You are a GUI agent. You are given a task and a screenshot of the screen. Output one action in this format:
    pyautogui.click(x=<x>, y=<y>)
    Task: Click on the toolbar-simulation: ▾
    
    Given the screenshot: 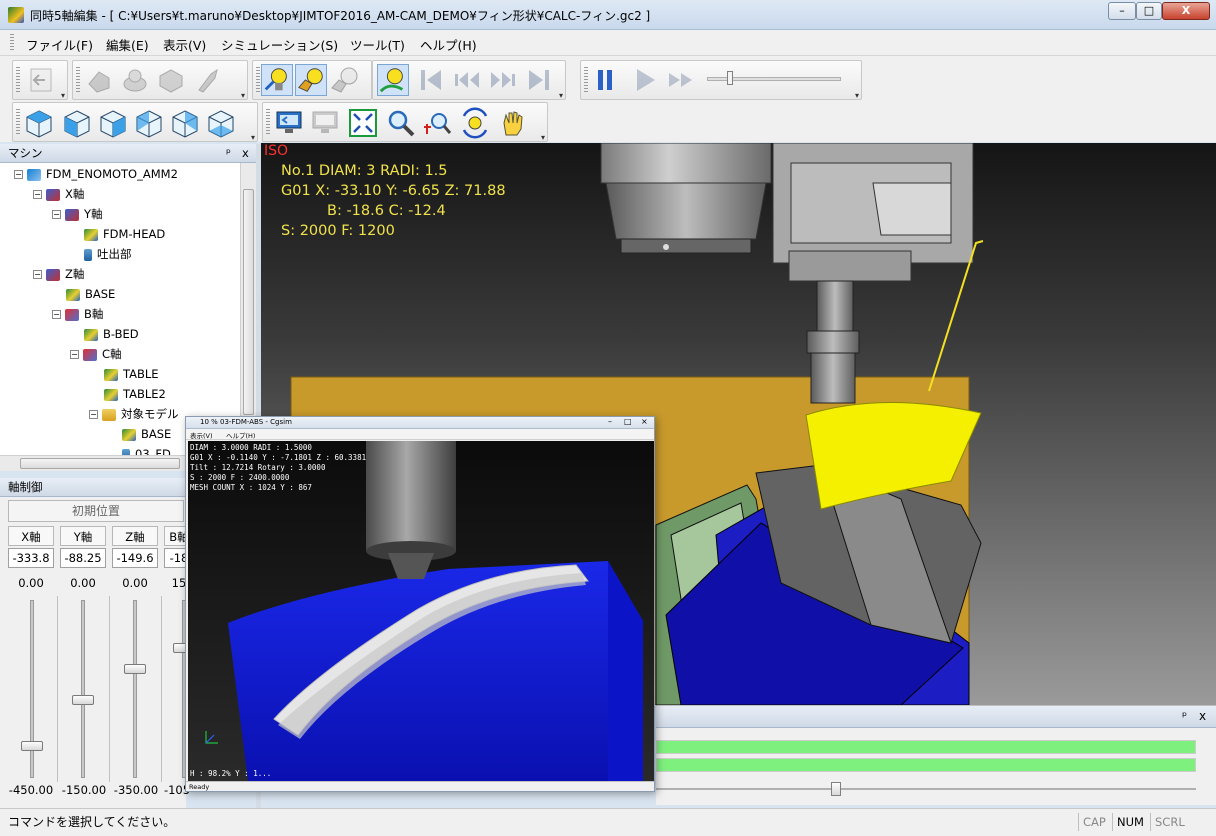 What is the action you would take?
    pyautogui.click(x=469, y=80)
    